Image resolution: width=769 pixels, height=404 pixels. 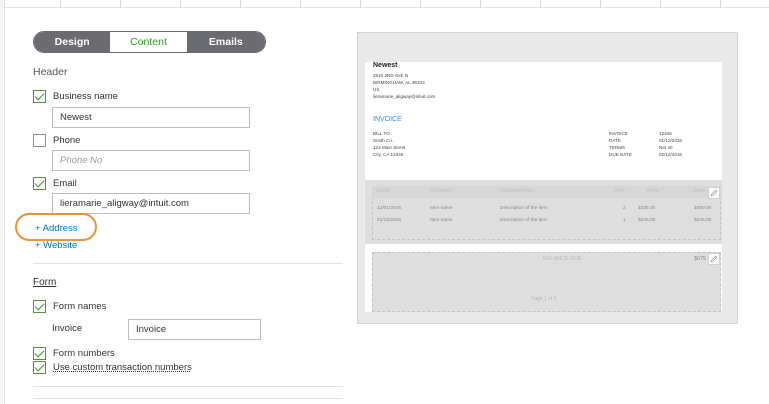 What do you see at coordinates (703, 208) in the screenshot?
I see `table-cell: $450.00` at bounding box center [703, 208].